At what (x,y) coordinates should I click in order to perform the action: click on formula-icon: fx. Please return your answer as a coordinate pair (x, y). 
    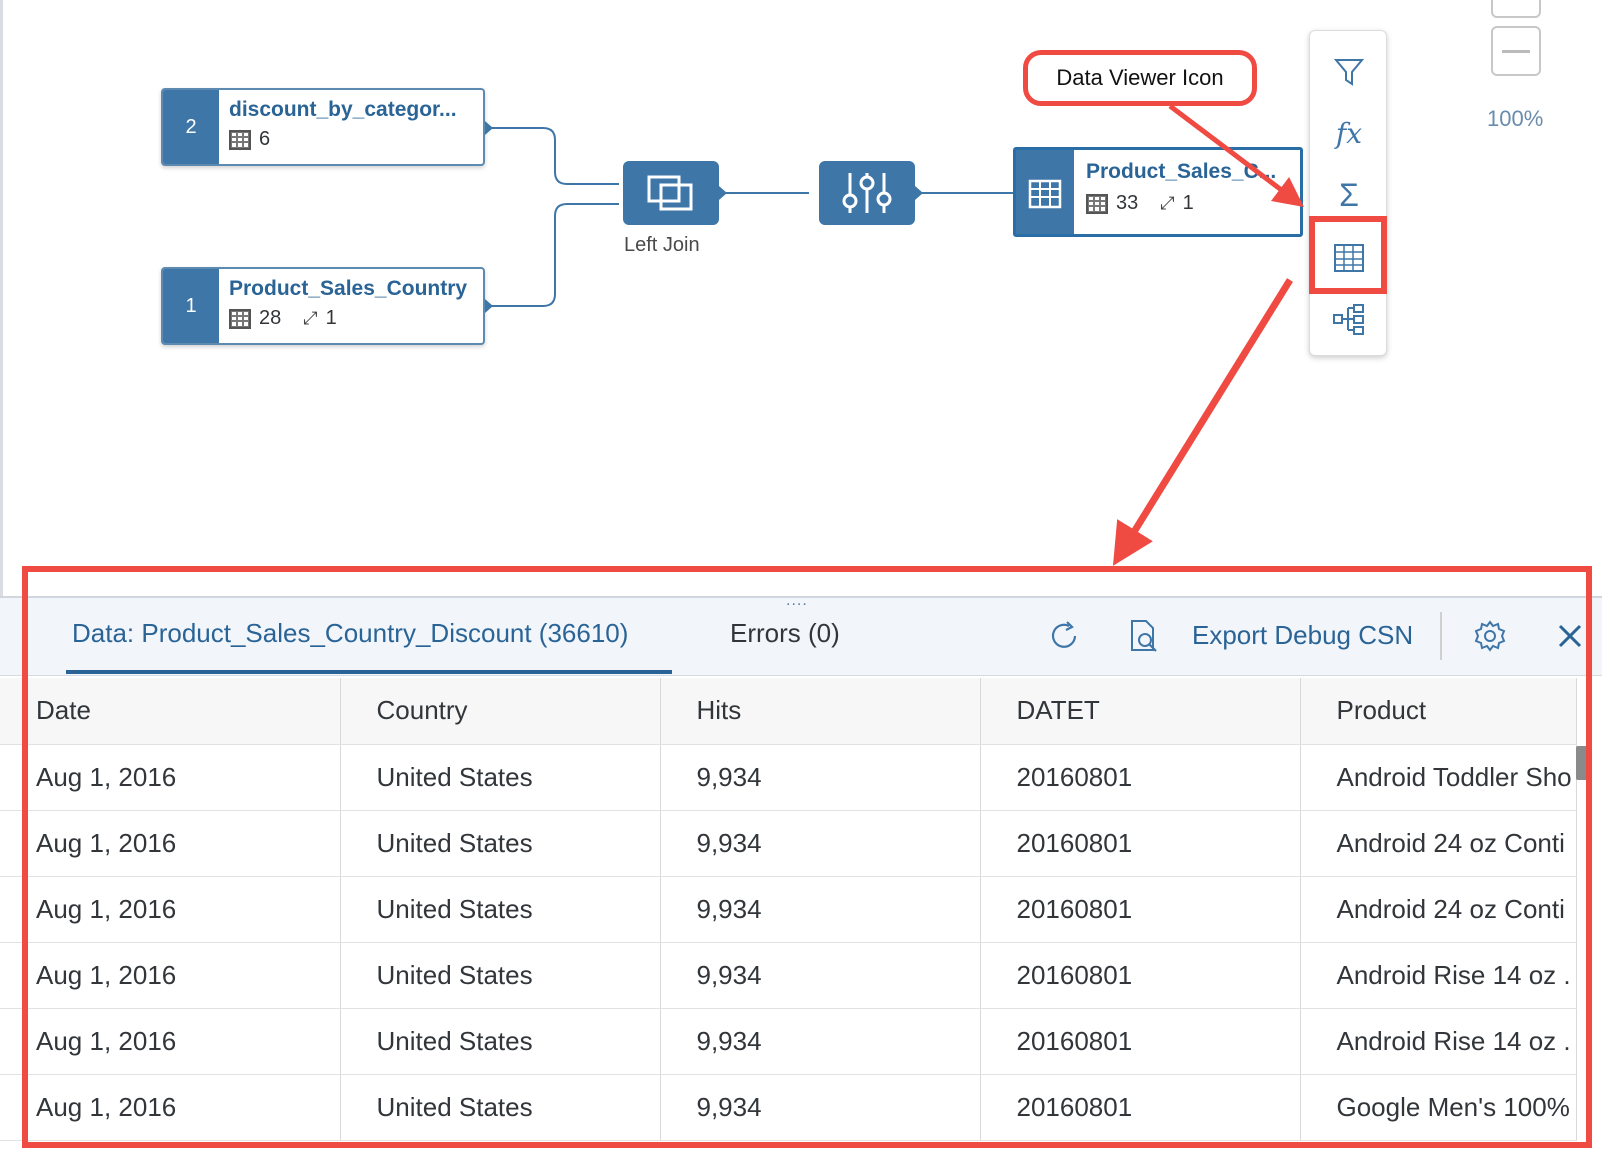
    Looking at the image, I should click on (1349, 133).